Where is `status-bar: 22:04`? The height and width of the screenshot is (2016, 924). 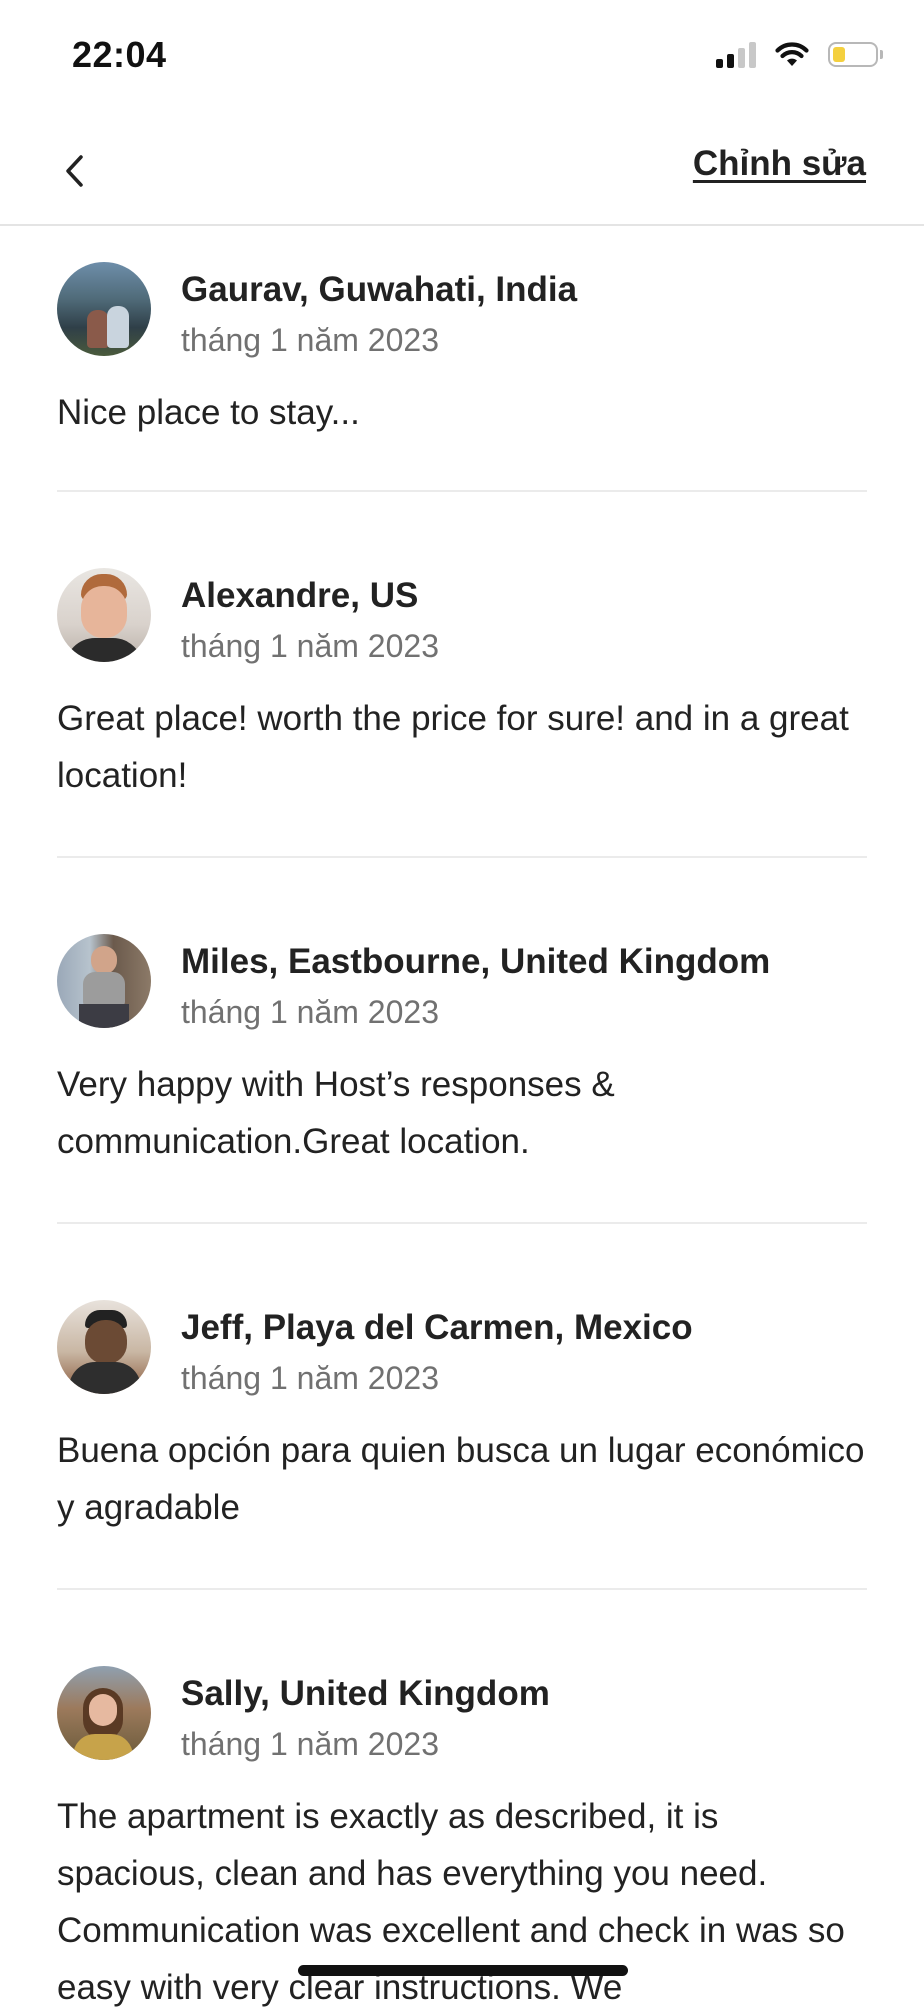 status-bar: 22:04 is located at coordinates (462, 59).